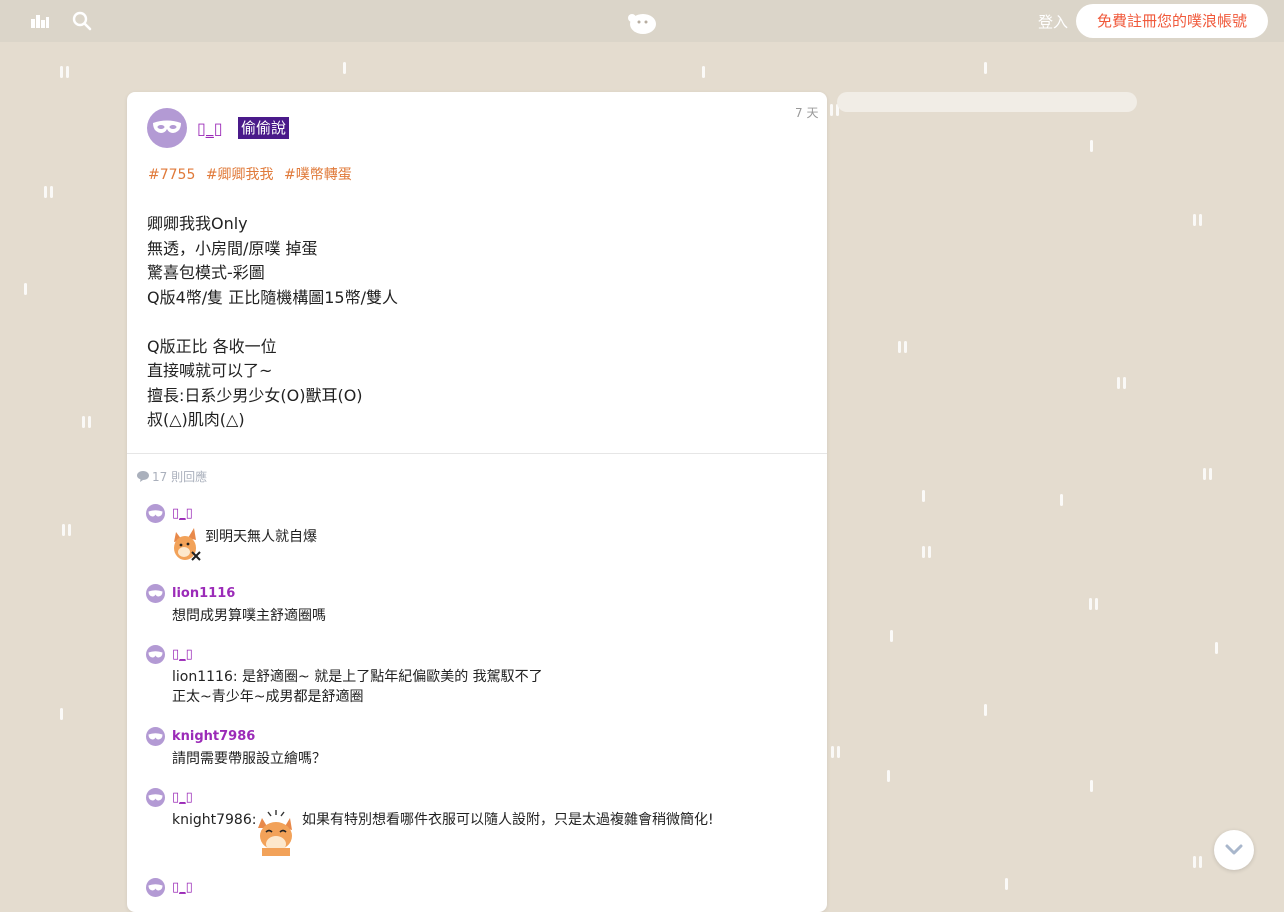 The image size is (1284, 912). What do you see at coordinates (40, 20) in the screenshot?
I see `home-icon` at bounding box center [40, 20].